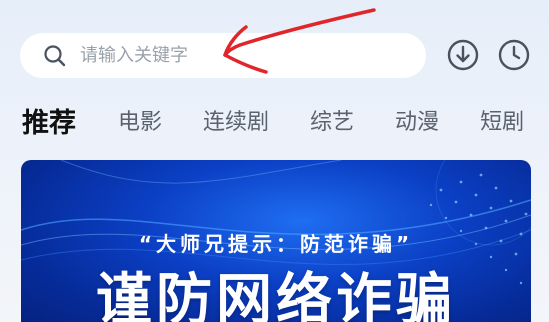  I want to click on tab-series: 连续剧, so click(236, 120).